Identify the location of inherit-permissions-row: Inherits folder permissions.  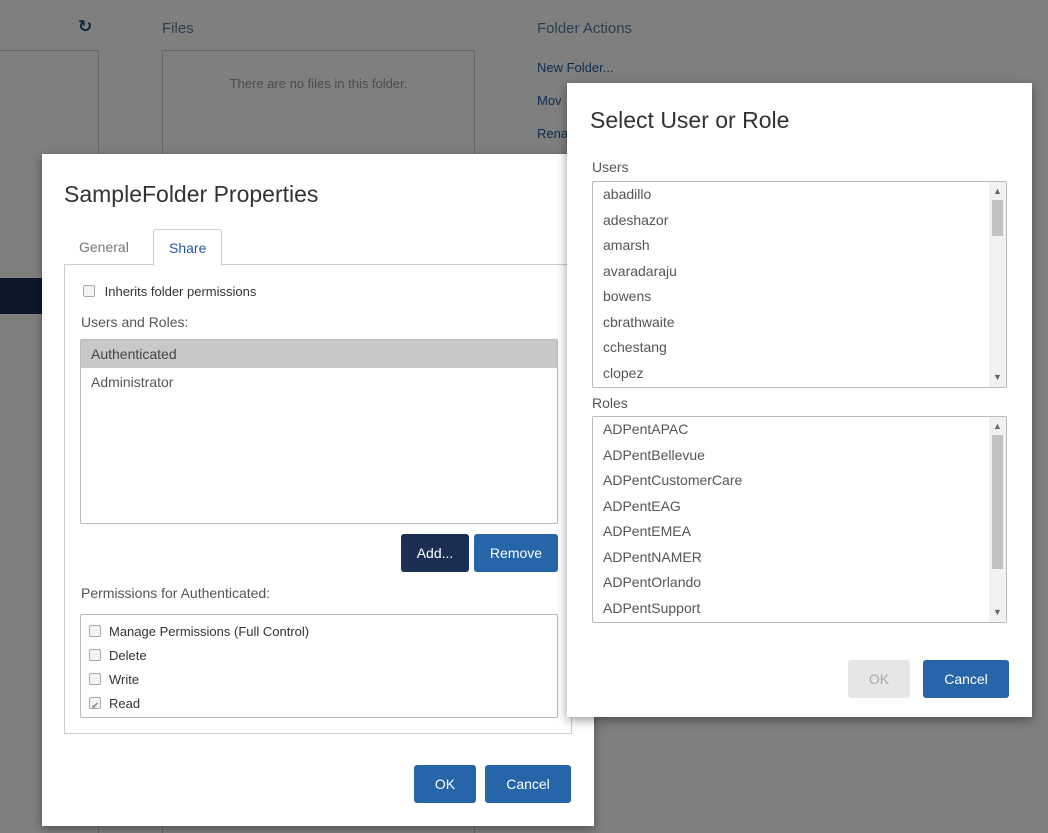
(169, 291).